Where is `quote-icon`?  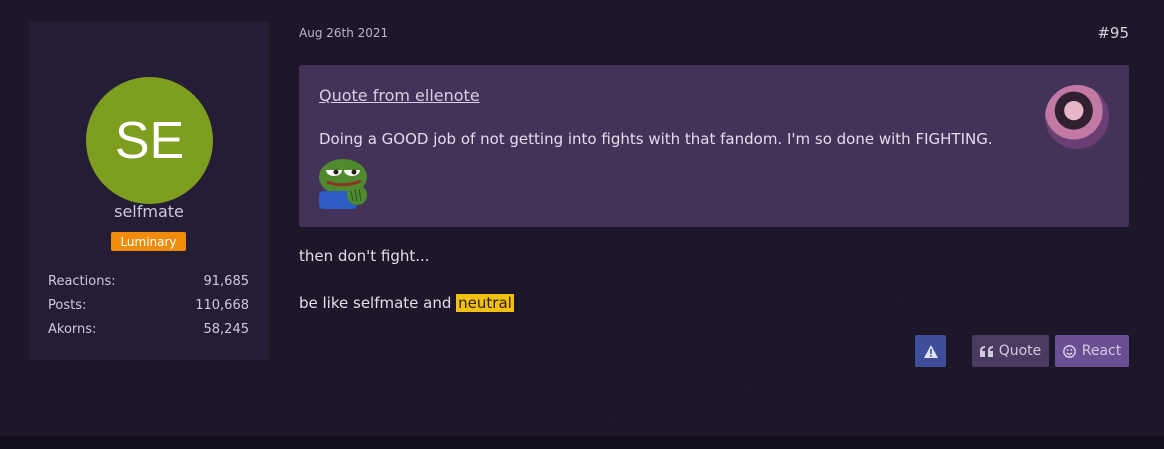
quote-icon is located at coordinates (986, 351).